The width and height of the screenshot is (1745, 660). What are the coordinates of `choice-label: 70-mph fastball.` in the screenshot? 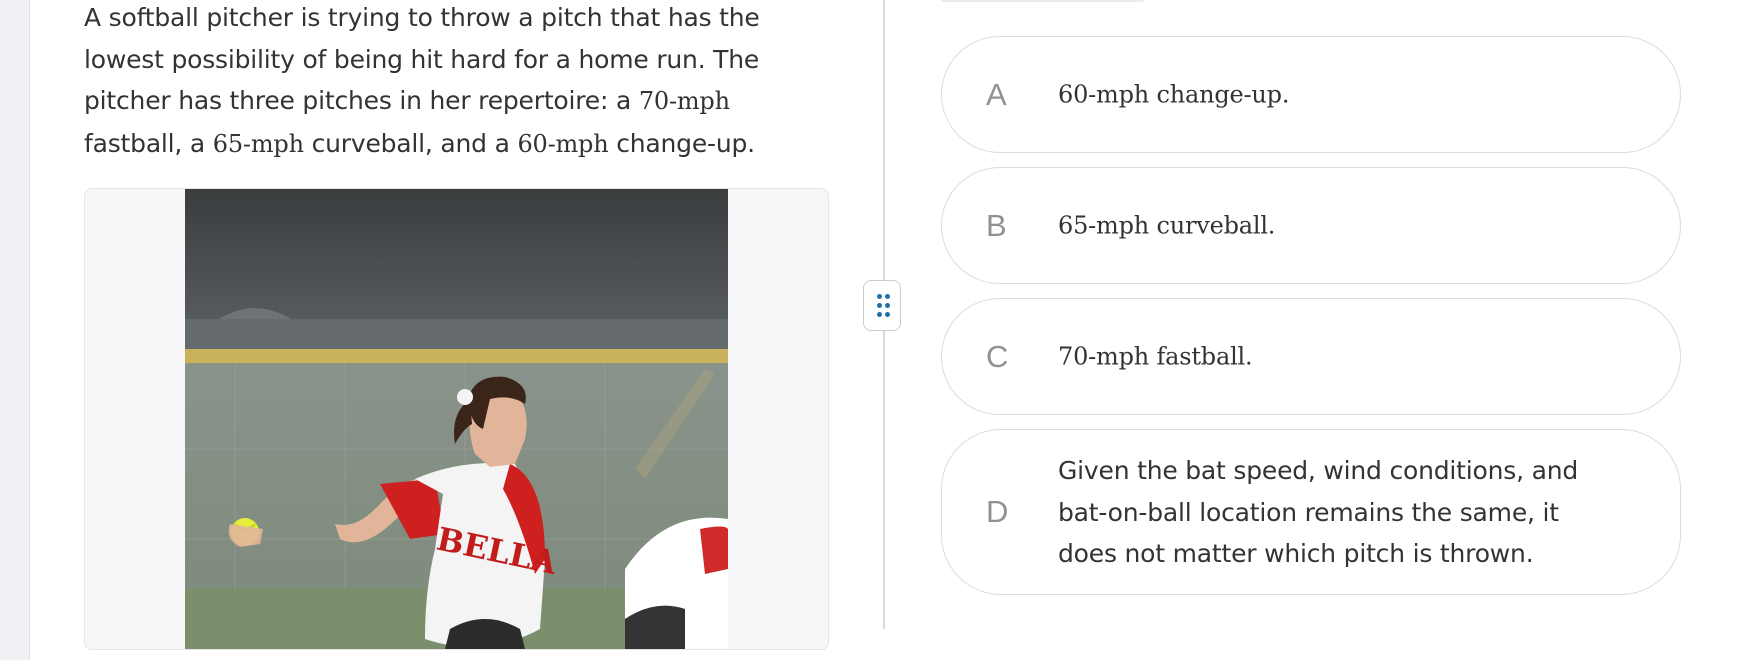 It's located at (1155, 355).